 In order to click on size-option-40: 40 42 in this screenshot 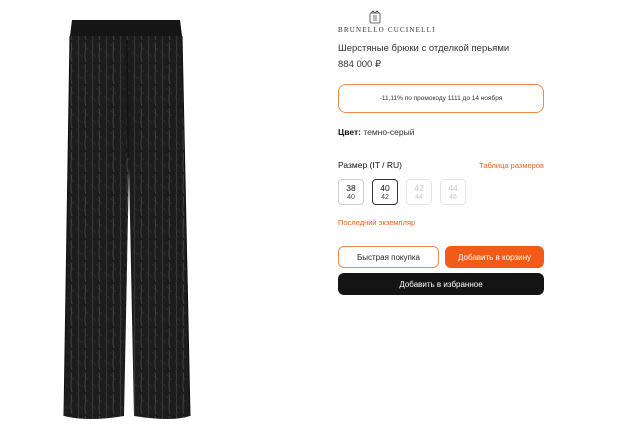, I will do `click(385, 192)`.